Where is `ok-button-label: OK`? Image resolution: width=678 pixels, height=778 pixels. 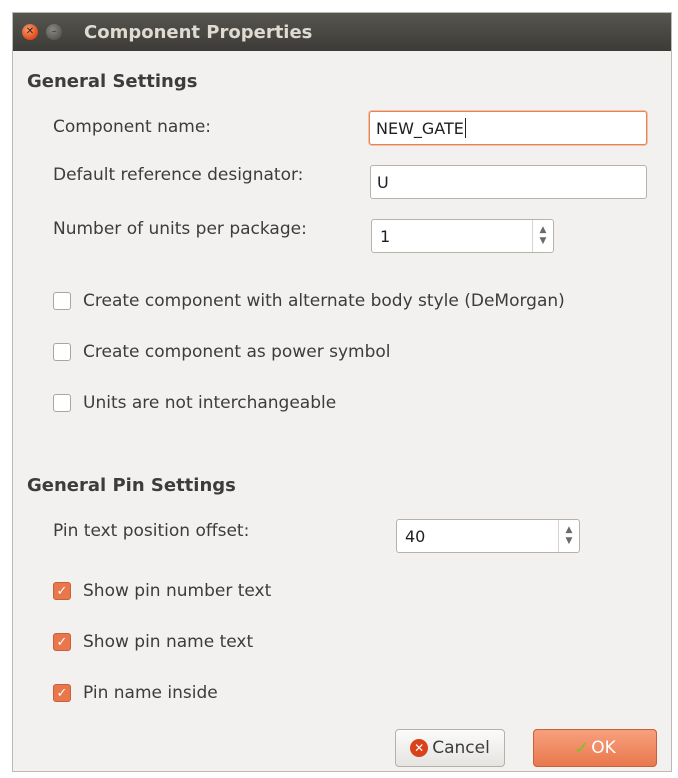 ok-button-label: OK is located at coordinates (603, 748).